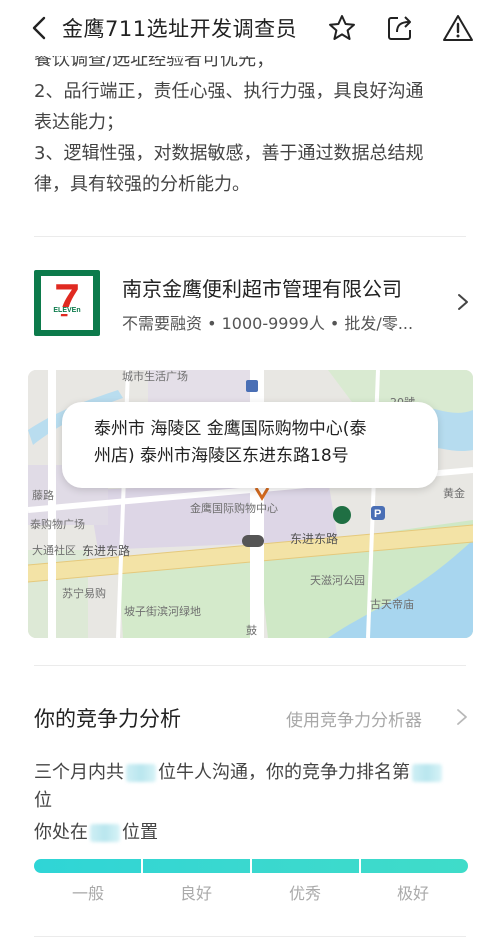  I want to click on desc-text: 位牛人沟通，你的竞争力排名第, so click(284, 772).